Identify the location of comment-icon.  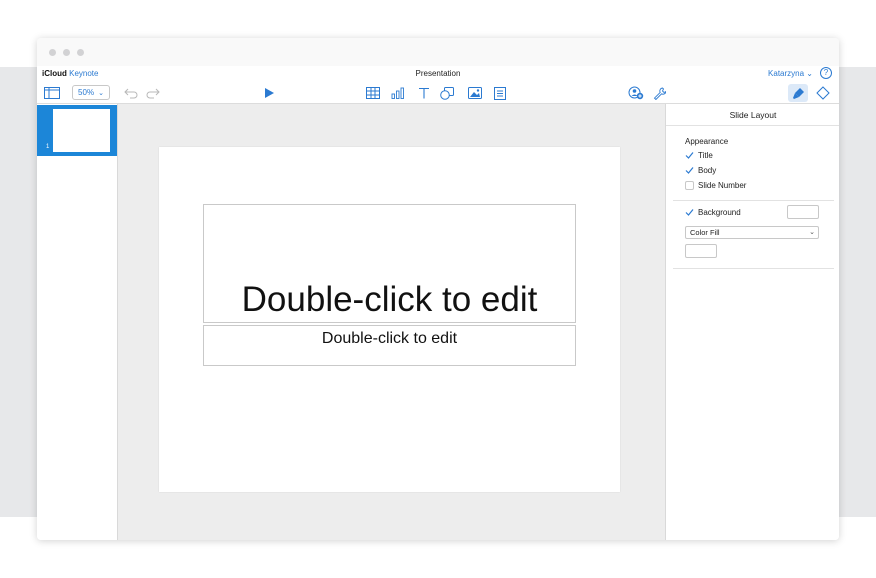
(500, 93).